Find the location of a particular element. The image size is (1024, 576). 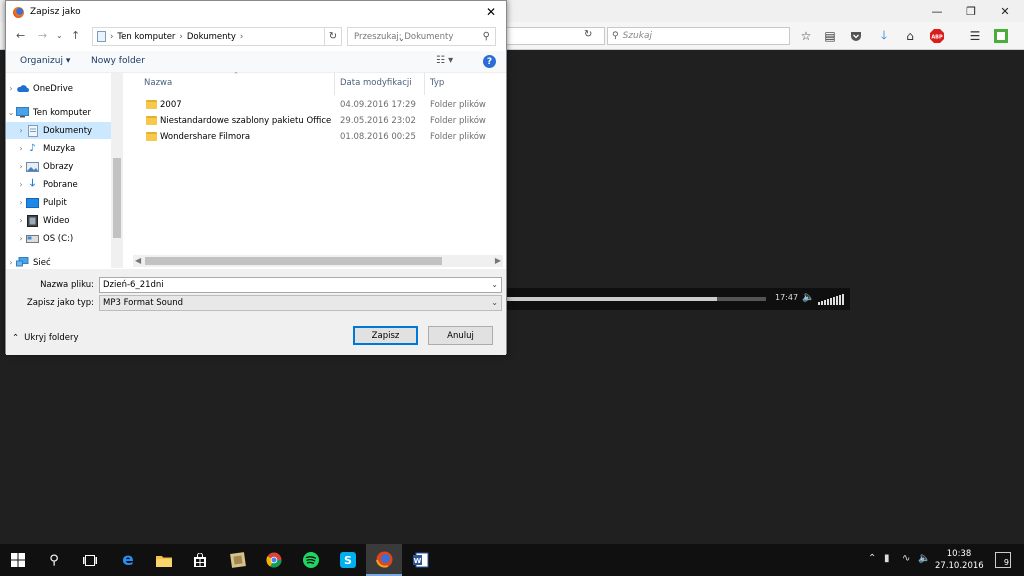

recent-chevron-icon: ⌄ is located at coordinates (59, 35).